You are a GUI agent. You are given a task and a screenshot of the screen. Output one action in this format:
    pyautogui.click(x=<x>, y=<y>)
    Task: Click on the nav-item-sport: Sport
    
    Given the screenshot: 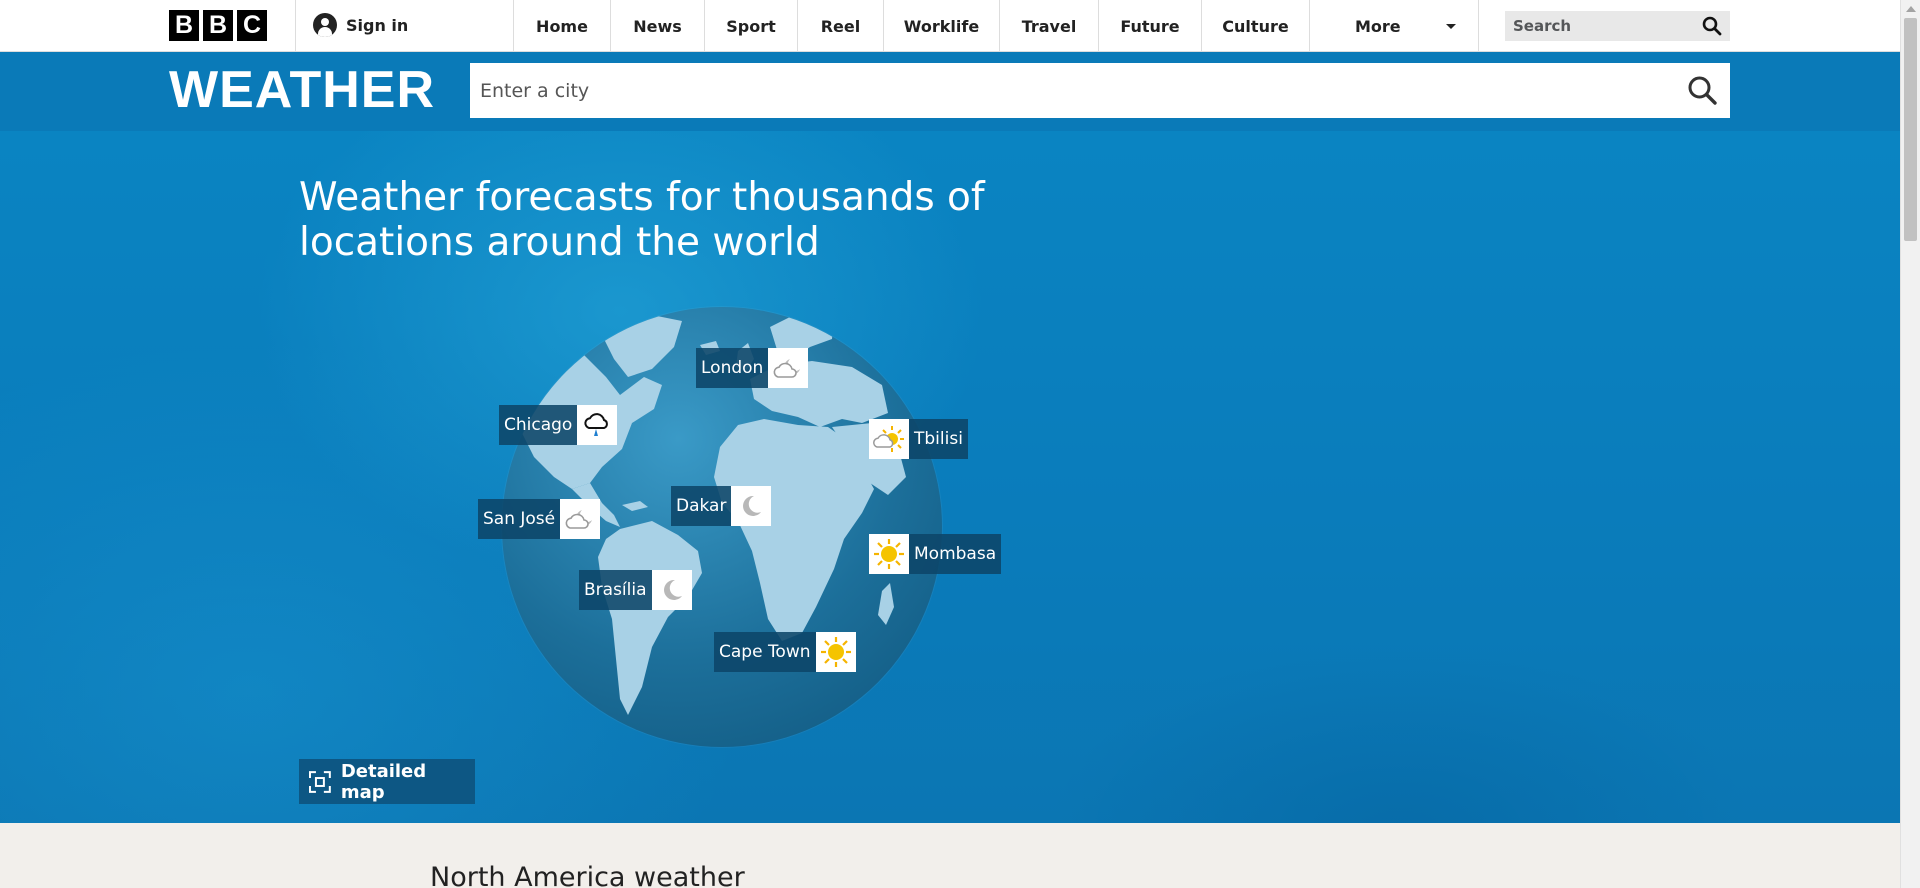 What is the action you would take?
    pyautogui.click(x=750, y=26)
    